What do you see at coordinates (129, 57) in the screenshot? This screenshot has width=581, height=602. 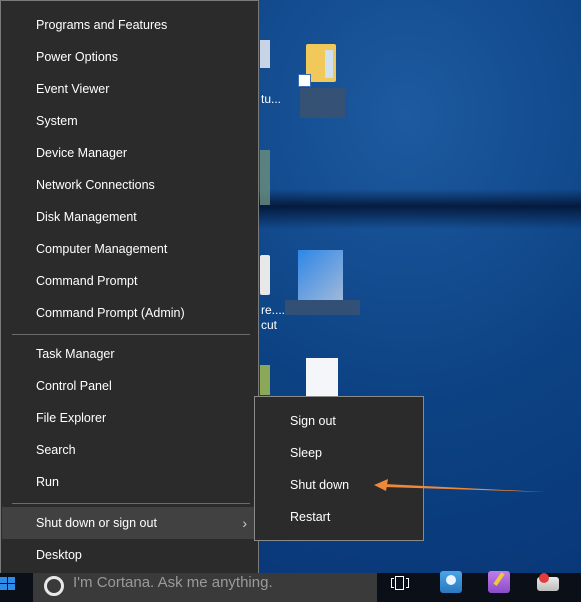 I see `menu-item-power-options: Power Options` at bounding box center [129, 57].